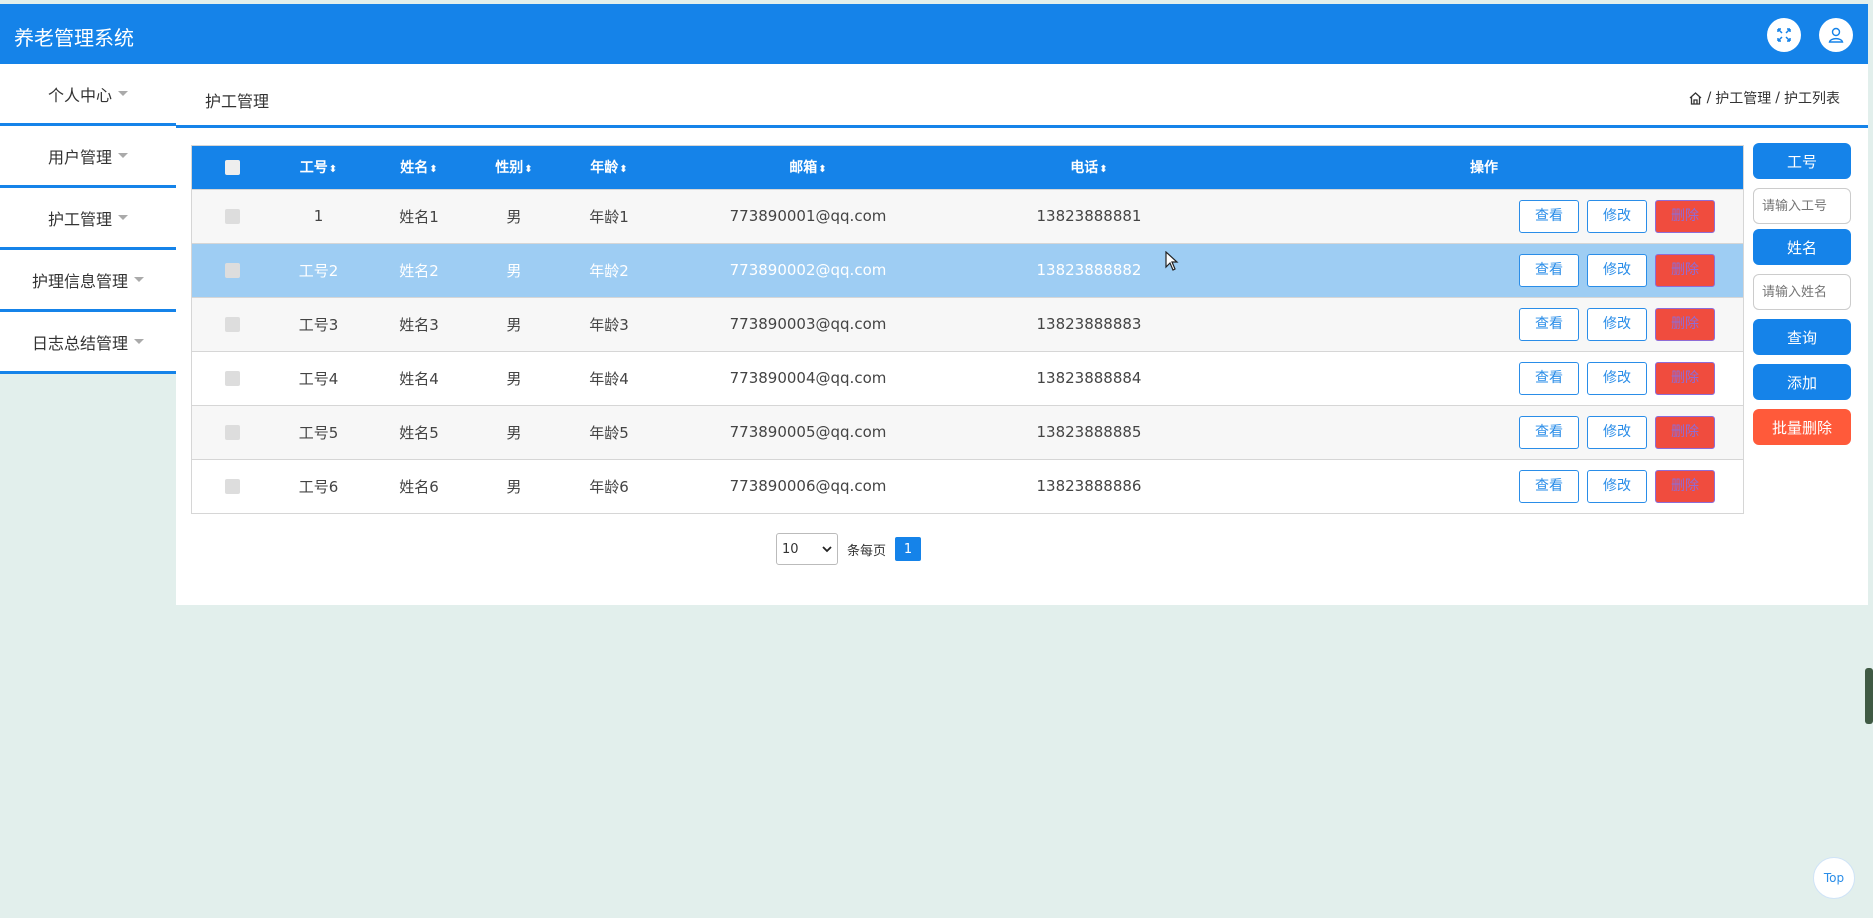 The width and height of the screenshot is (1873, 918). Describe the element at coordinates (232, 167) in the screenshot. I see `select-all-checkbox` at that location.